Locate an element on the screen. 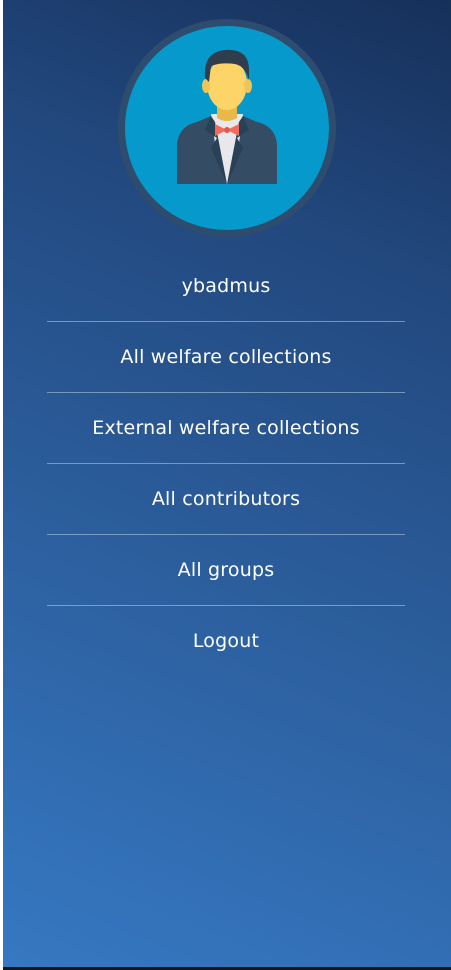  menu-item-all-groups: All groups is located at coordinates (226, 570).